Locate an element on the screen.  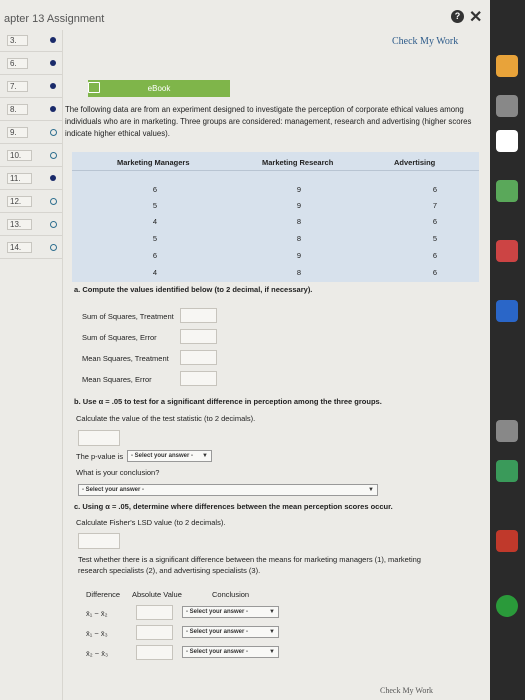
title-bar: apter 13 Assignment ? ✕ is located at coordinates (245, 17).